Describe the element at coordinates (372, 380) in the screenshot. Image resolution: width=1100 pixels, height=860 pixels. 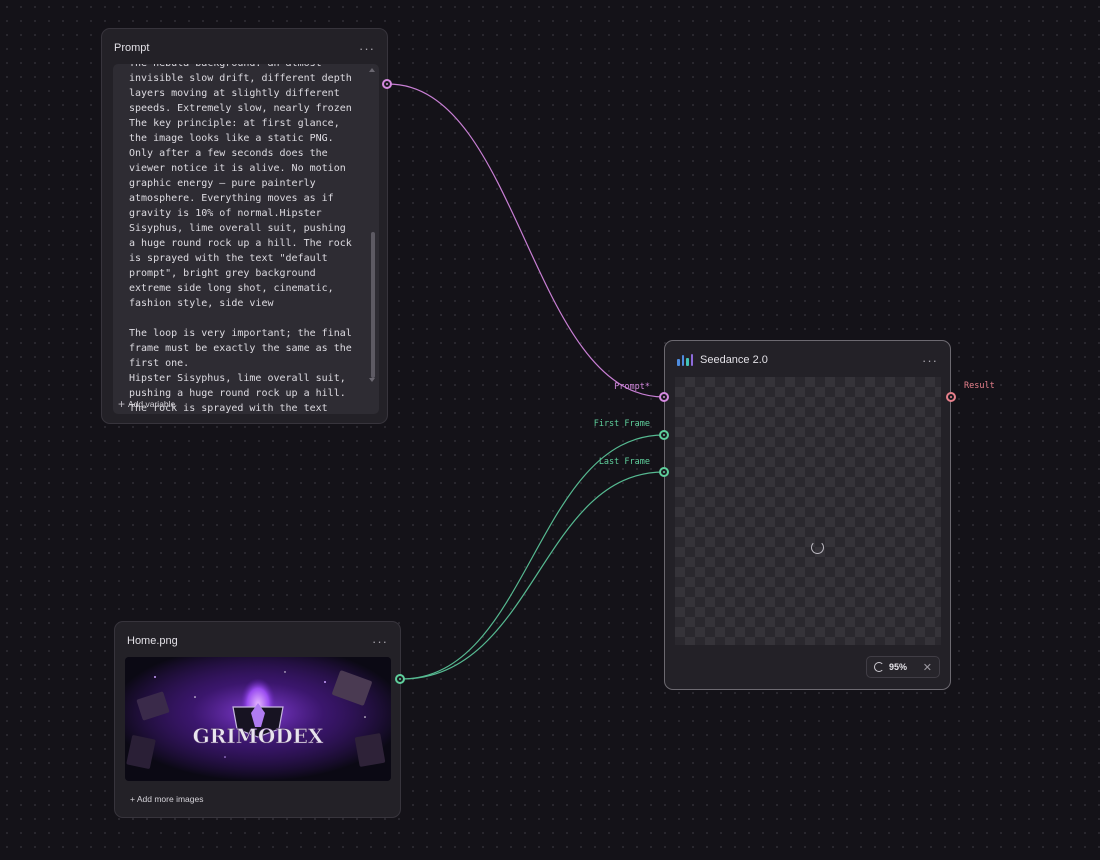
I see `scroll-down-icon` at that location.